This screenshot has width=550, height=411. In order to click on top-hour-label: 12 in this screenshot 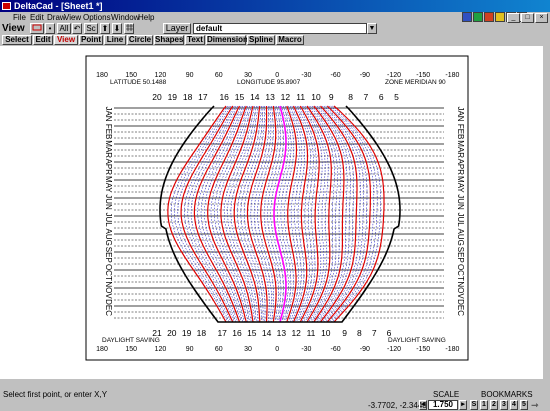, I will do `click(286, 97)`.